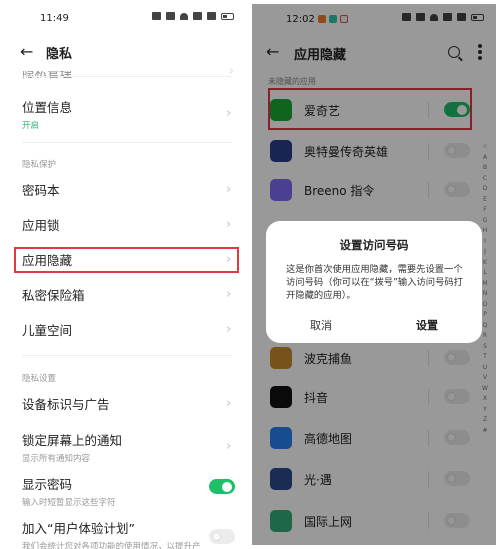 This screenshot has height=549, width=500. I want to click on show-password-toggle, so click(222, 486).